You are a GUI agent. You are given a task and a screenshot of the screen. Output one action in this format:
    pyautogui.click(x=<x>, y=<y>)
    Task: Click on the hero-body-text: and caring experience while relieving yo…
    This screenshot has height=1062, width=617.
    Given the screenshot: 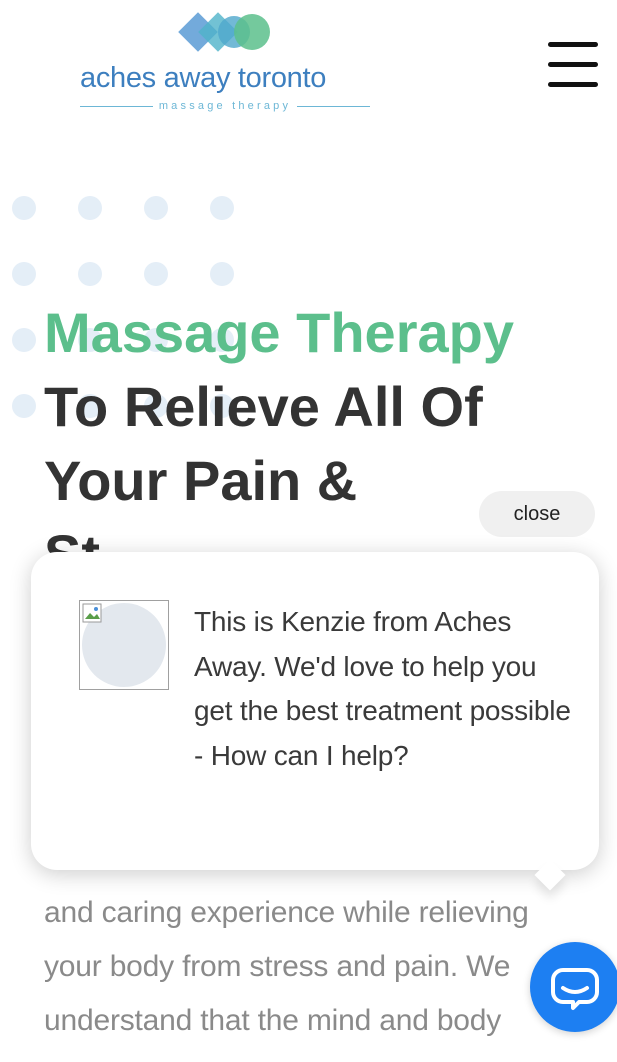 What is the action you would take?
    pyautogui.click(x=286, y=966)
    